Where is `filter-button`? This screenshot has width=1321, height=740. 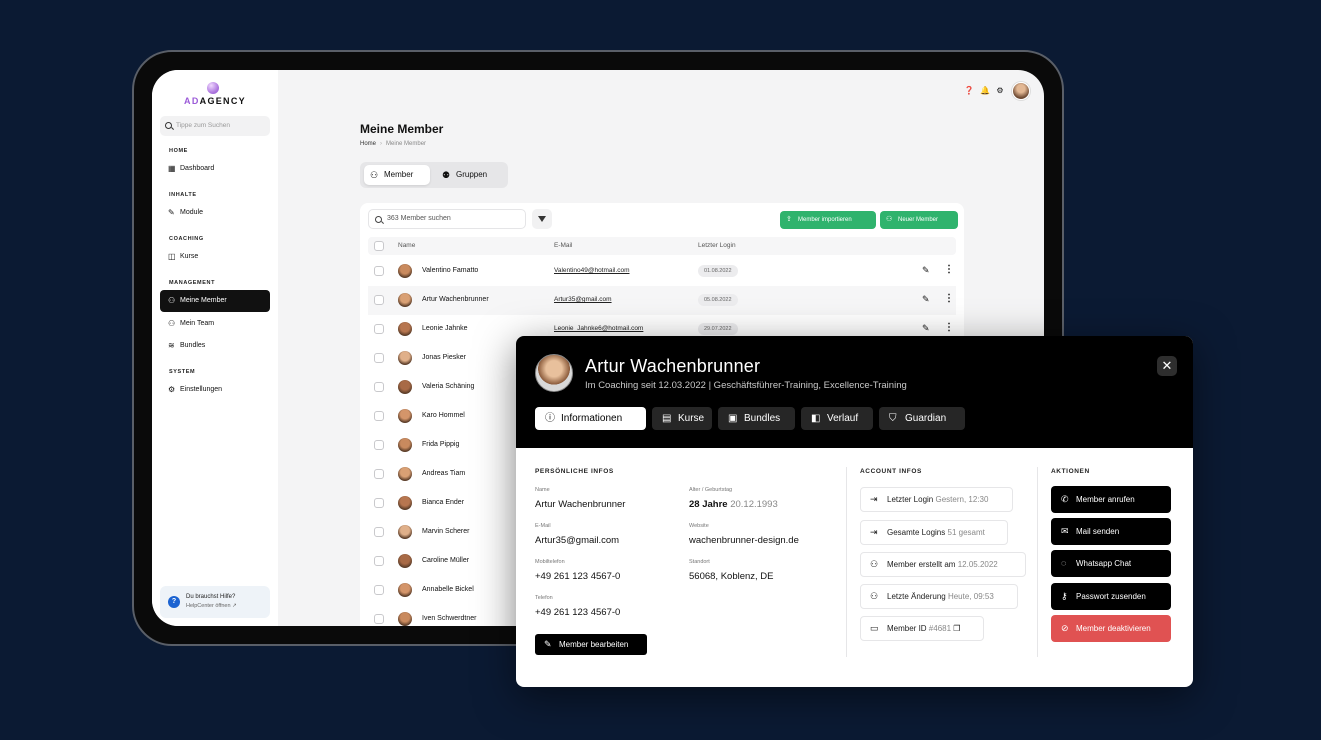
filter-button is located at coordinates (542, 219).